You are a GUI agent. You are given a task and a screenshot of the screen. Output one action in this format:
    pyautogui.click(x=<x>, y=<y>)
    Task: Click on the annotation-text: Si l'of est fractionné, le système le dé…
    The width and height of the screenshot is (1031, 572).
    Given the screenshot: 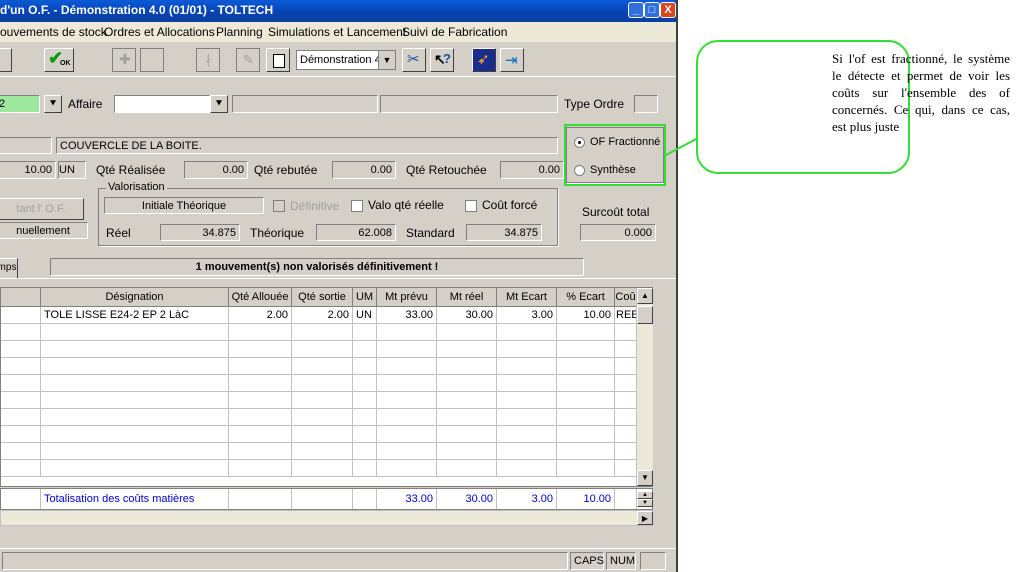 What is the action you would take?
    pyautogui.click(x=921, y=92)
    